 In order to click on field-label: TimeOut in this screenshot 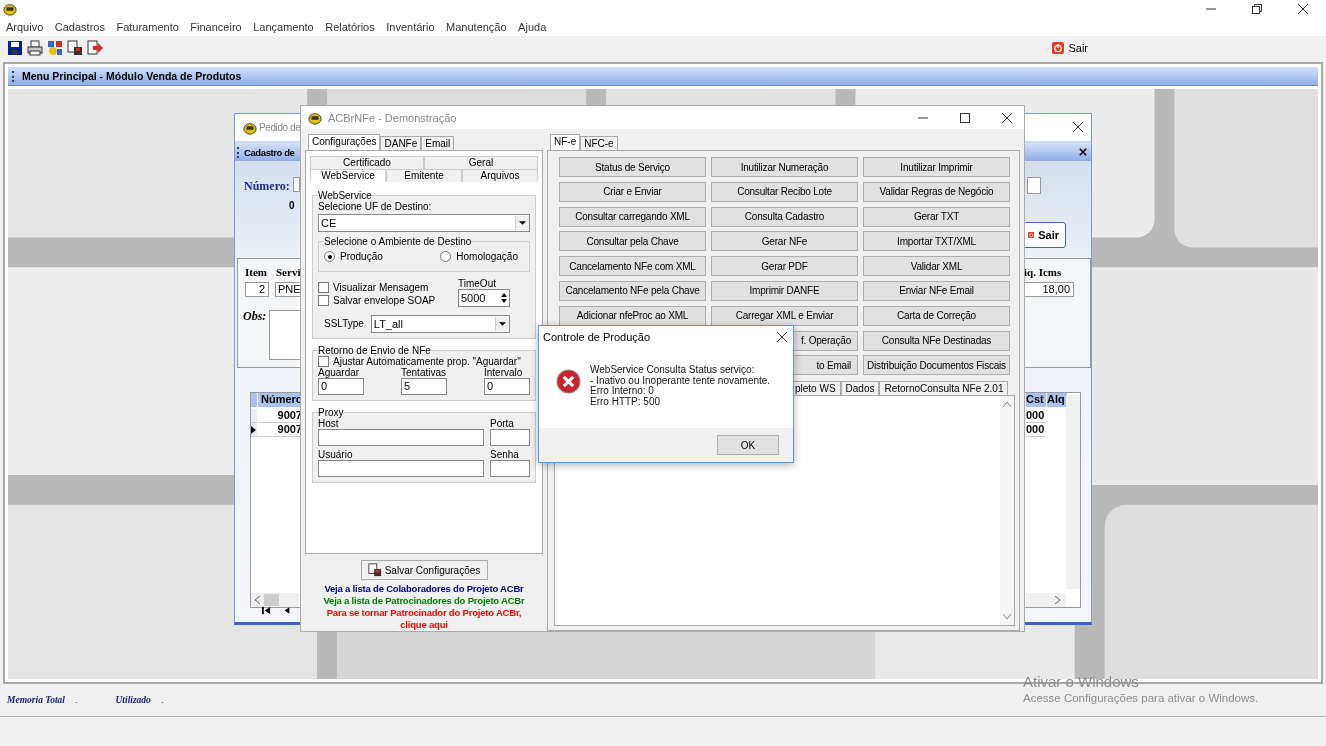, I will do `click(477, 283)`.